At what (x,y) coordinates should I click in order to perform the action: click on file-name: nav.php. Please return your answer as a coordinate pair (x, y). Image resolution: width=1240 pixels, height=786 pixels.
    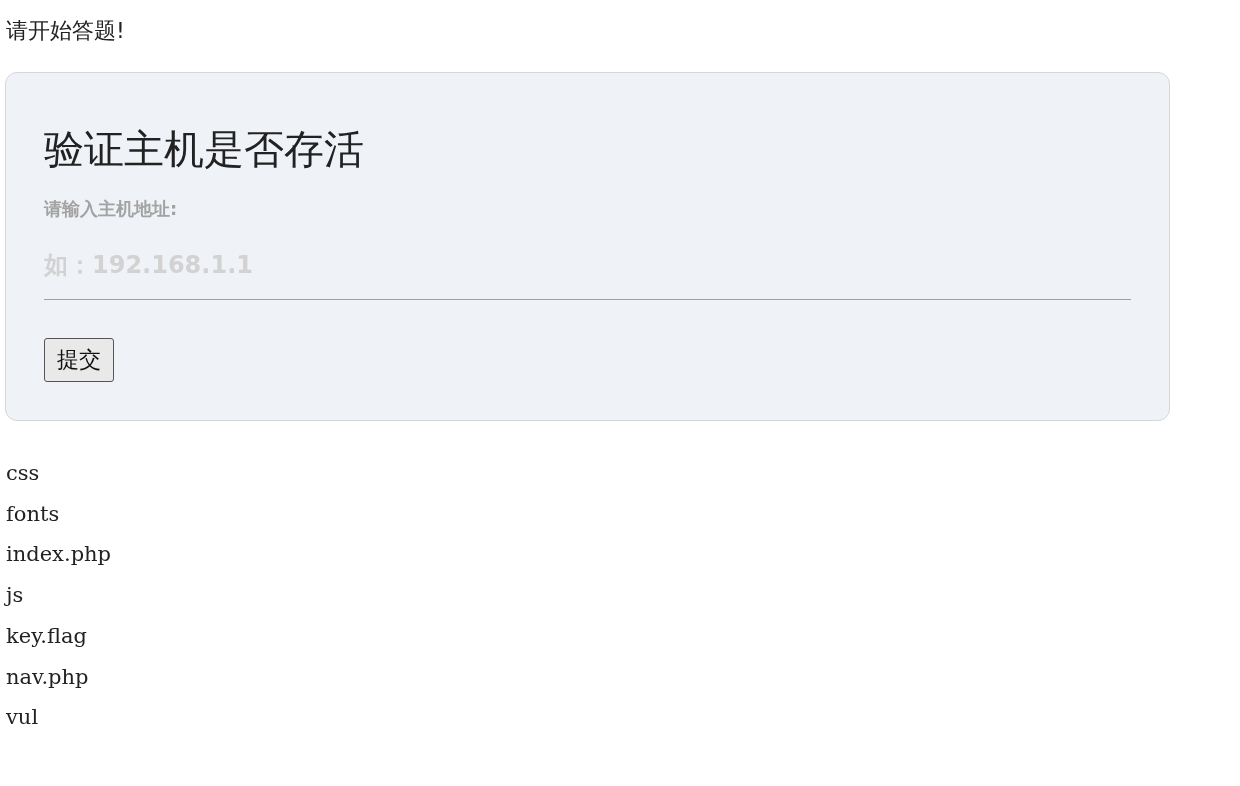
    Looking at the image, I should click on (47, 677).